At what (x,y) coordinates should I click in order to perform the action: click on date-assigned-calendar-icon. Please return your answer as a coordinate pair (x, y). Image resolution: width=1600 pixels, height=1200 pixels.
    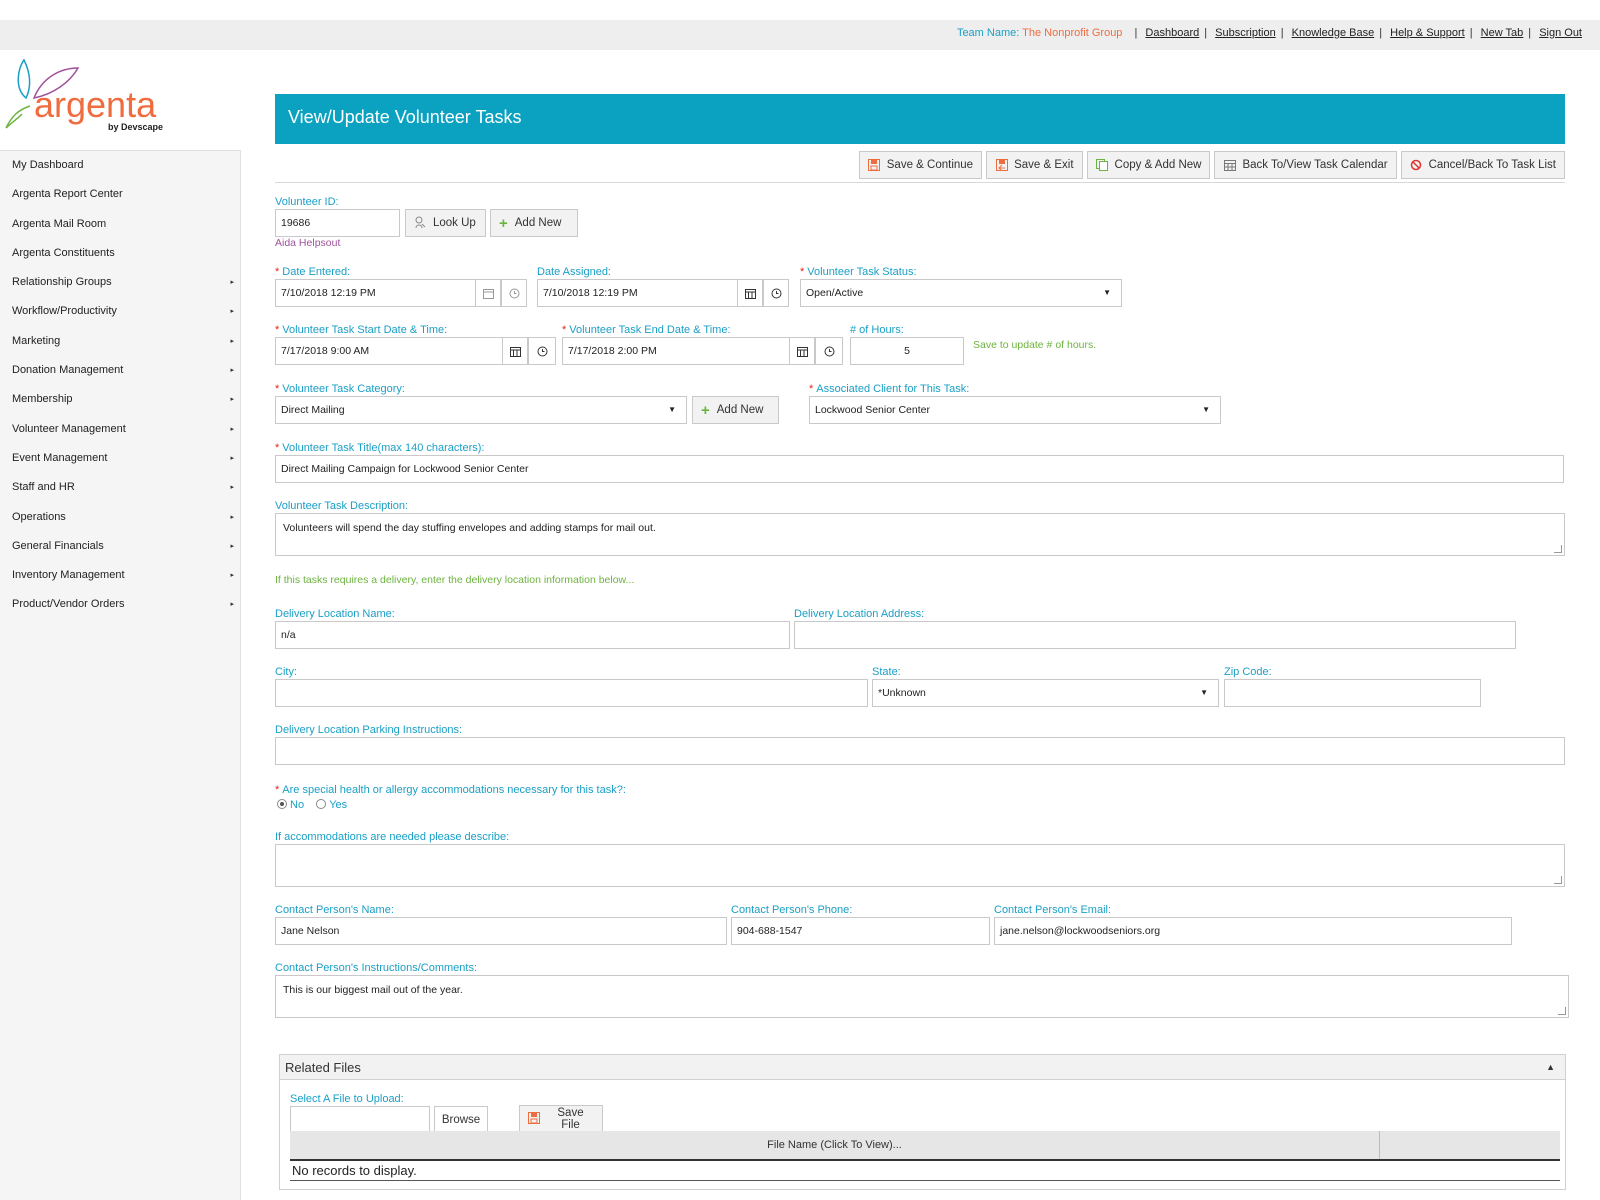
    Looking at the image, I should click on (750, 293).